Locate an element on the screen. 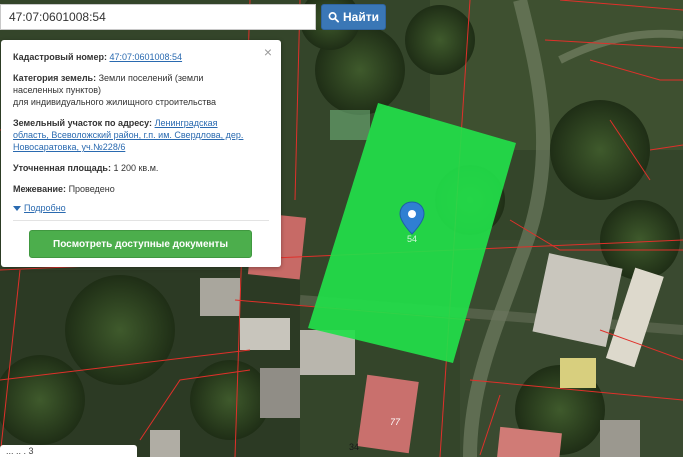 This screenshot has width=683, height=457. caret-down-icon is located at coordinates (17, 208).